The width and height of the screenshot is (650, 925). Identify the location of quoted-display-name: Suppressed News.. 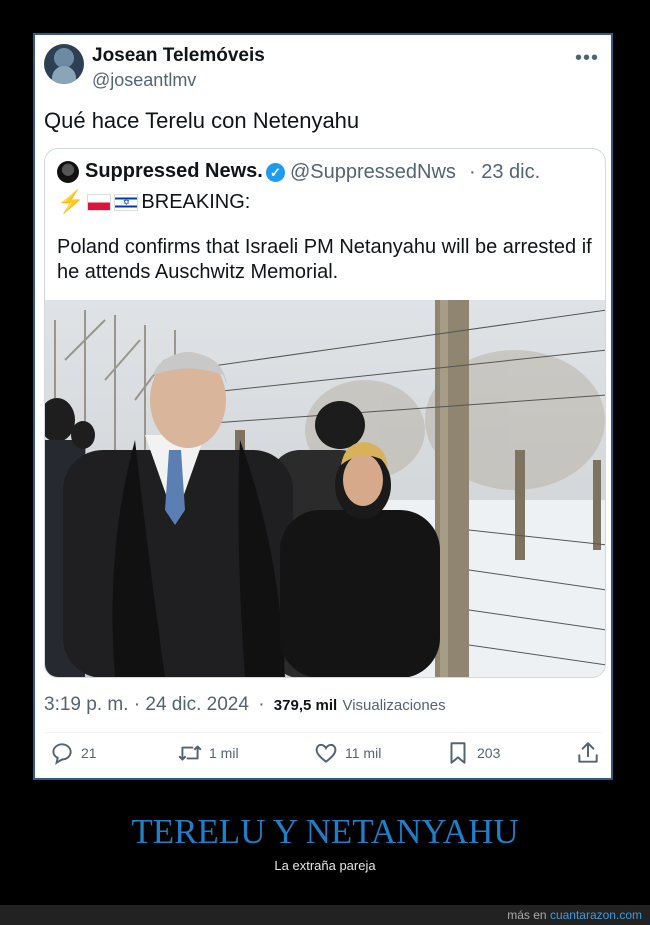
(174, 171).